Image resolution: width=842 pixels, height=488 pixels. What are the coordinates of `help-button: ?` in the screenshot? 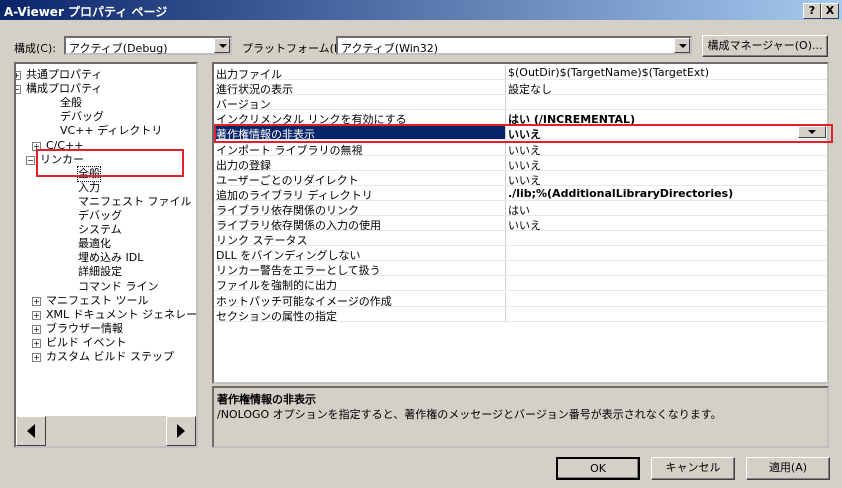 It's located at (812, 11).